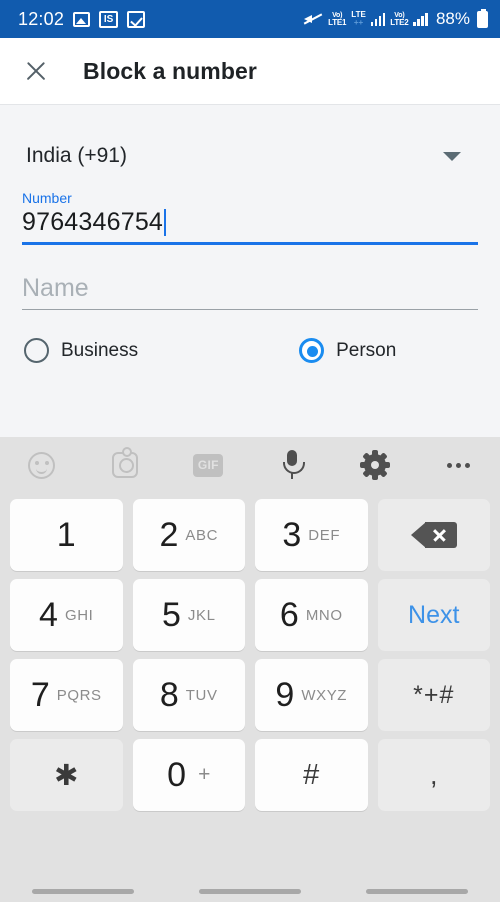 The height and width of the screenshot is (902, 500). What do you see at coordinates (416, 891) in the screenshot?
I see `nav-pill-recents` at bounding box center [416, 891].